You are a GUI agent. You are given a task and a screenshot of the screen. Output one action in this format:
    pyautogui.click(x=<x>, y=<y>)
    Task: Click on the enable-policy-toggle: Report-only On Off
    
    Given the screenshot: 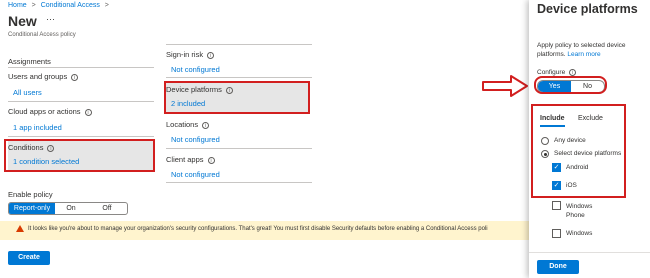 What is the action you would take?
    pyautogui.click(x=68, y=208)
    